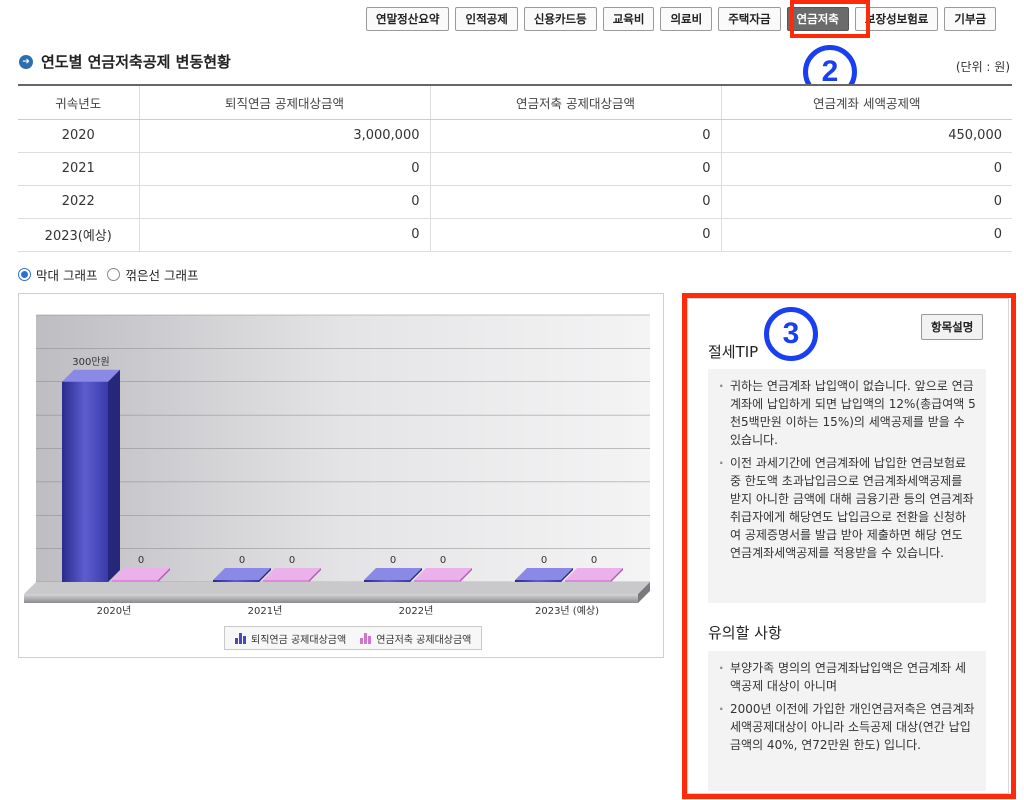  What do you see at coordinates (424, 640) in the screenshot?
I see `legend-label-pension-savings: 연금저축 공제대상금액` at bounding box center [424, 640].